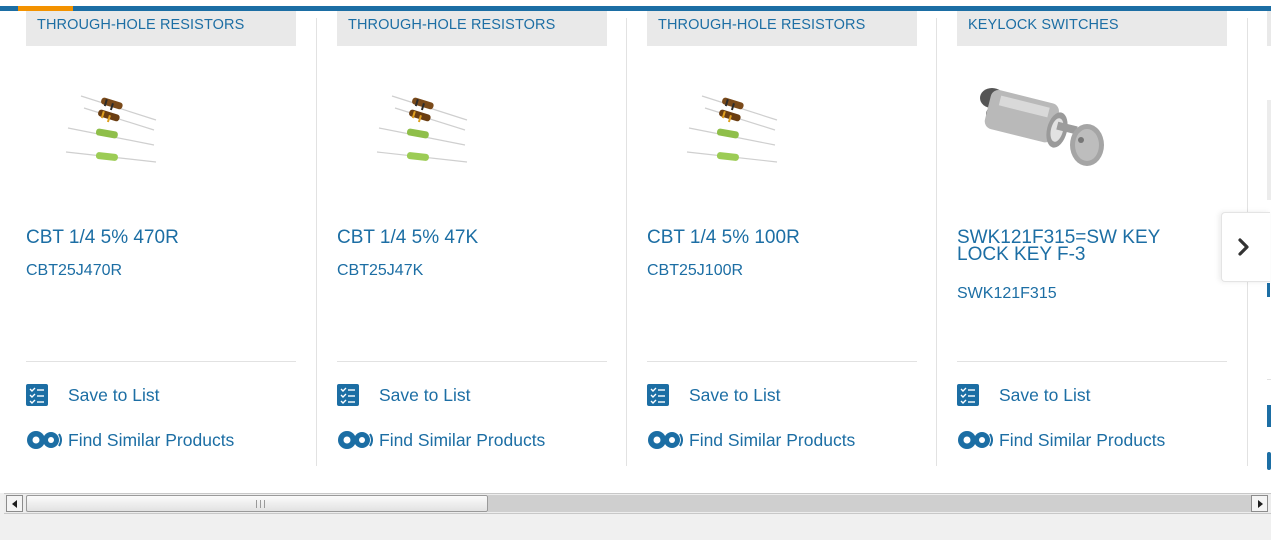  What do you see at coordinates (1007, 294) in the screenshot?
I see `part-number-link: SWK121F315` at bounding box center [1007, 294].